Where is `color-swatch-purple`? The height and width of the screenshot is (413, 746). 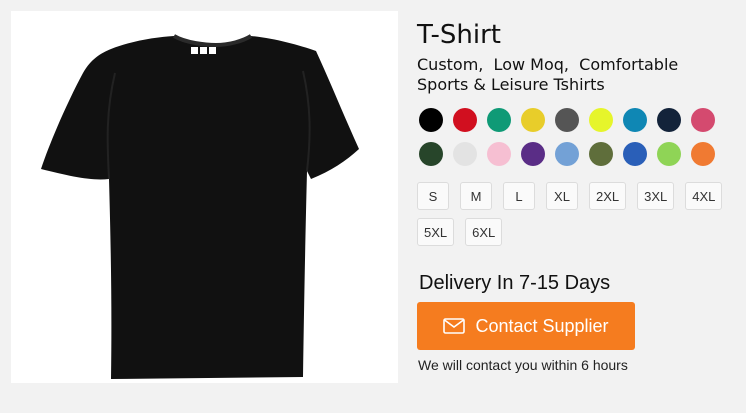 color-swatch-purple is located at coordinates (533, 154).